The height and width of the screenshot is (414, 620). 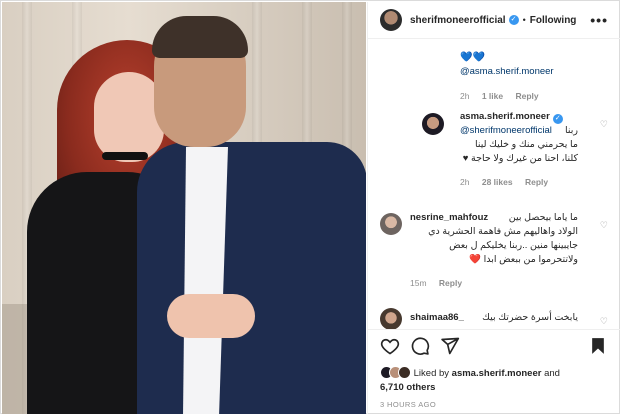 I want to click on post-username: sherifmoneerofficial, so click(x=458, y=20).